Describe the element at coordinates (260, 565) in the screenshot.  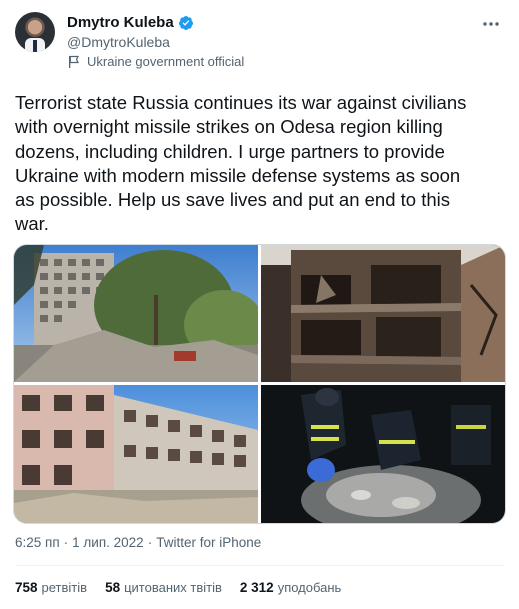
I see `divider` at that location.